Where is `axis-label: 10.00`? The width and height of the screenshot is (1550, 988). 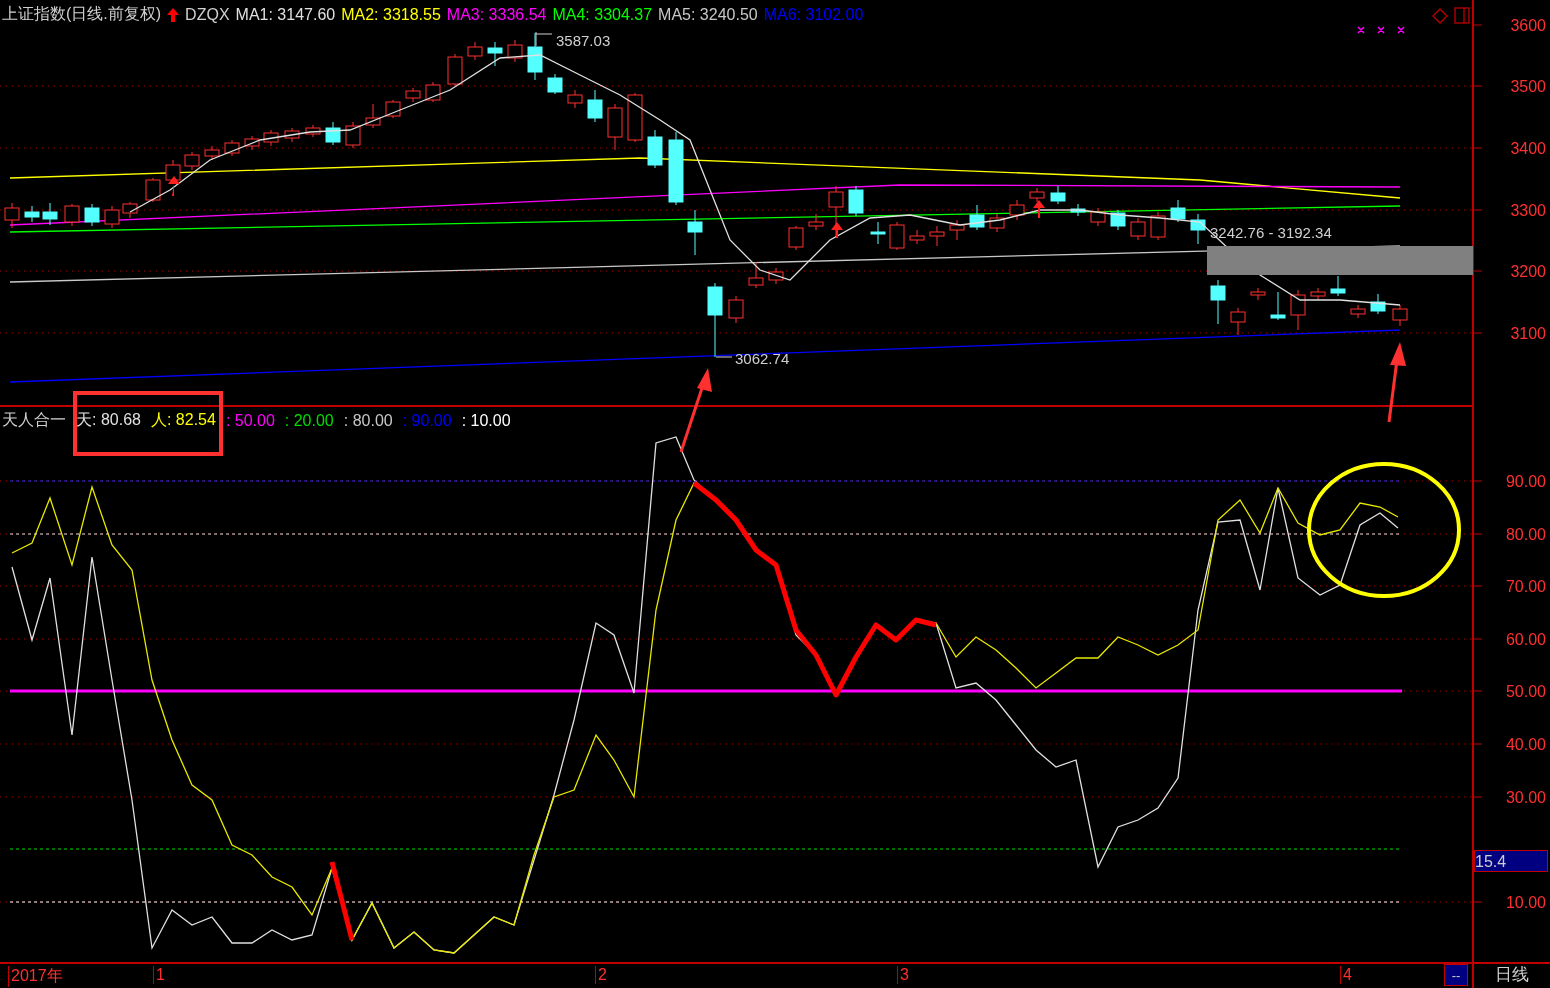
axis-label: 10.00 is located at coordinates (1525, 902).